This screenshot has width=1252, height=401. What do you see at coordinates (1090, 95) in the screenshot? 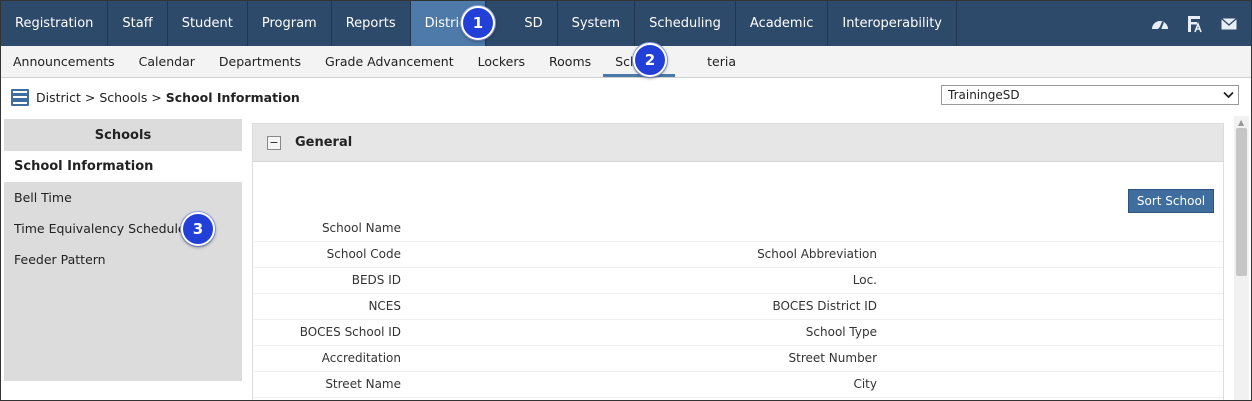
I see `district-select: TrainingeSD` at bounding box center [1090, 95].